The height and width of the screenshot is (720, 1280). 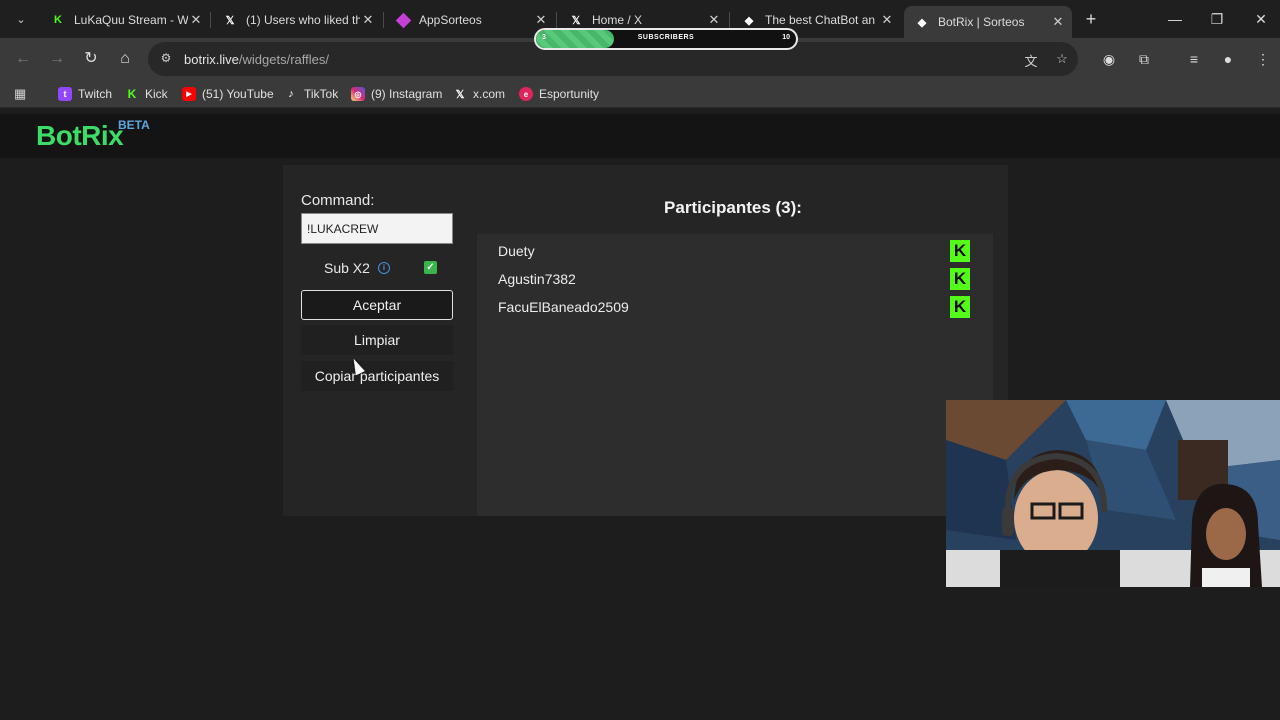 I want to click on botrix-logo: BotRix, so click(x=80, y=136).